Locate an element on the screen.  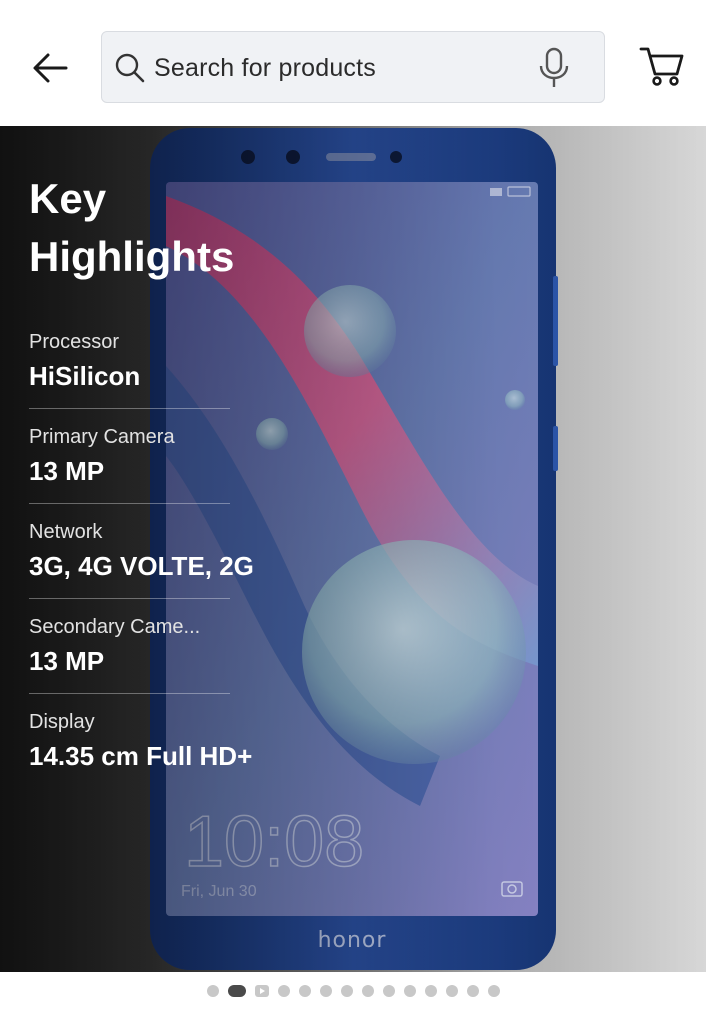
cart-button is located at coordinates (662, 67).